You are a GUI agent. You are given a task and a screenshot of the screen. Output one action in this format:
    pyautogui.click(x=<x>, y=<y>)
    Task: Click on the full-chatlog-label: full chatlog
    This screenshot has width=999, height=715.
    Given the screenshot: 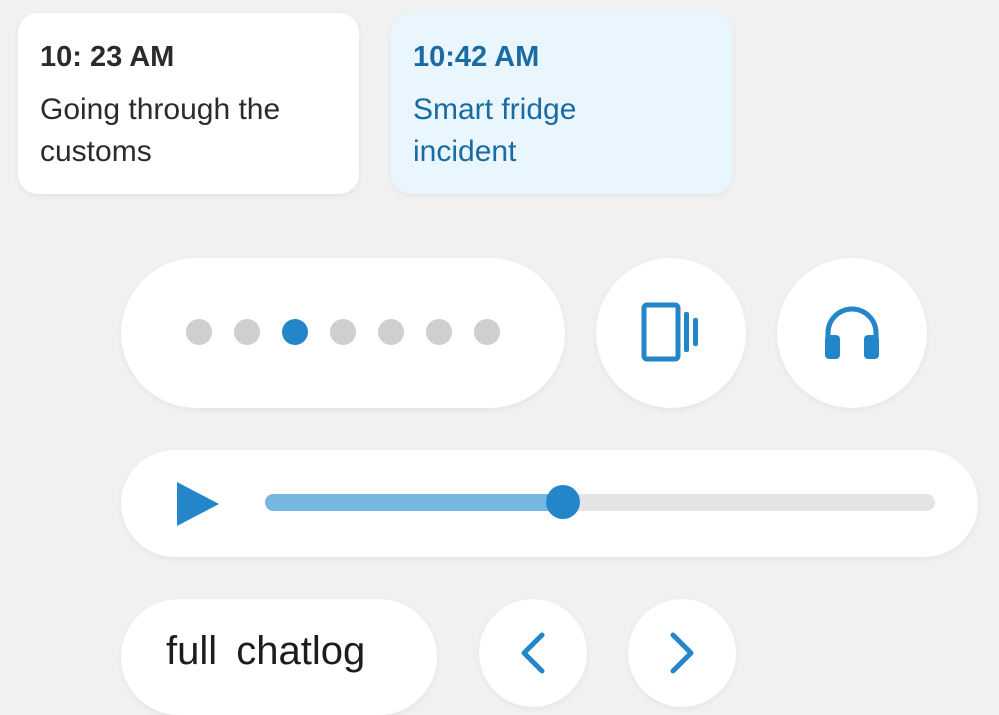 What is the action you would take?
    pyautogui.click(x=266, y=651)
    